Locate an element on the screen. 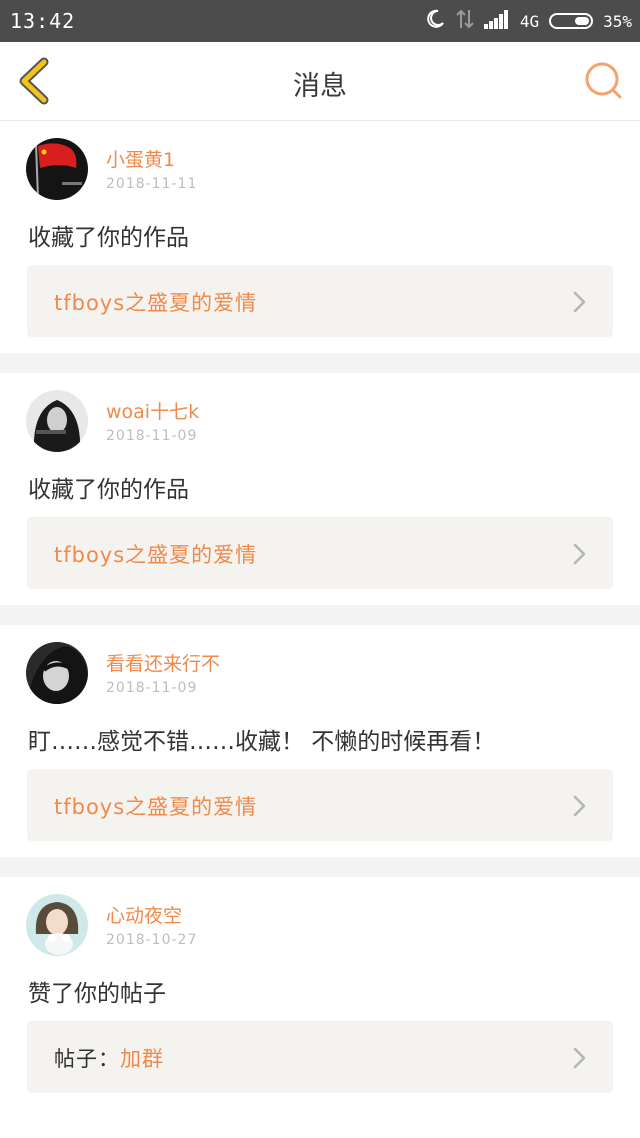  battery-icon is located at coordinates (571, 21).